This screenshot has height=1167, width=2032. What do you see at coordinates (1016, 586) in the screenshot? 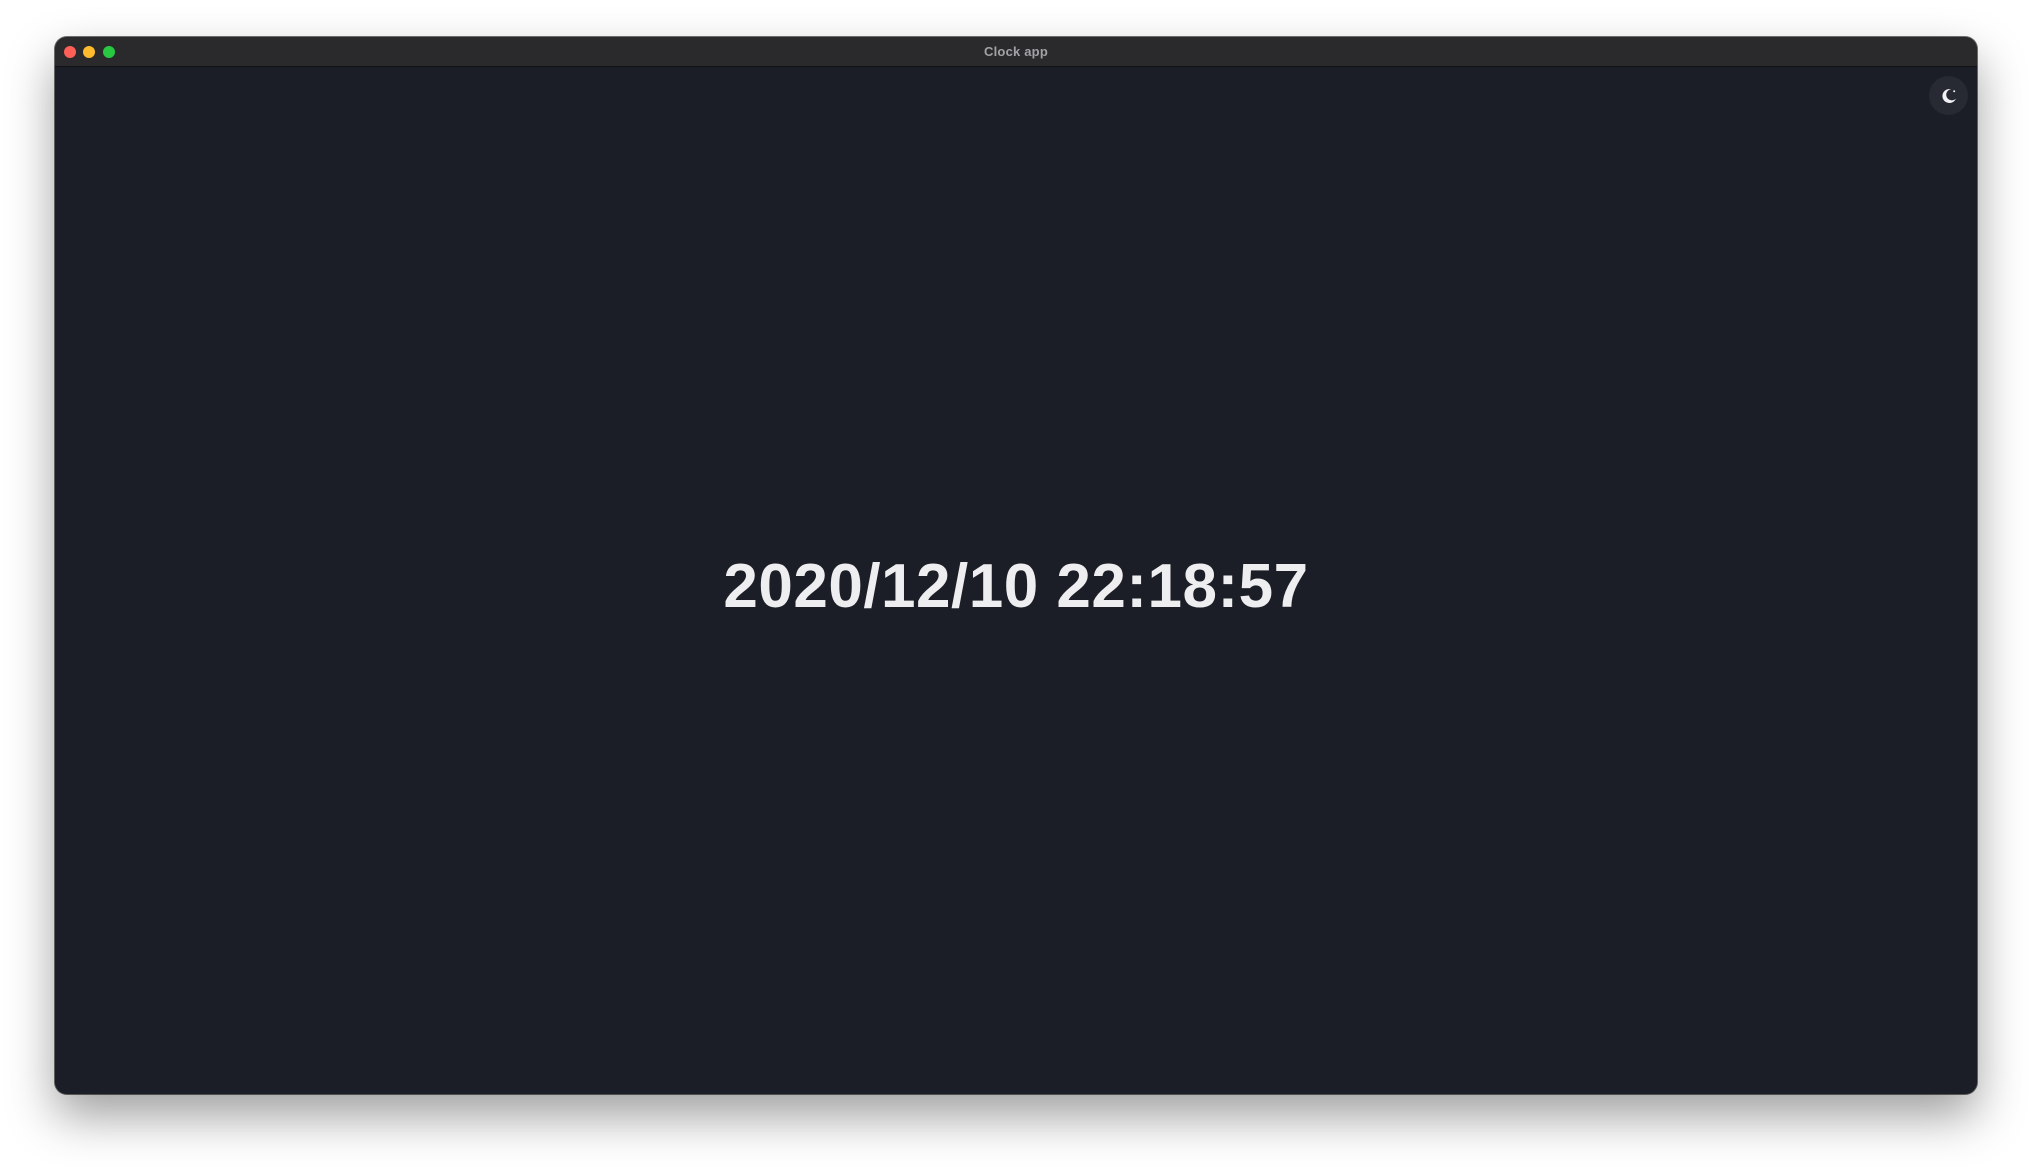
I see `clock-display: 2020/12/10 22:18:57` at bounding box center [1016, 586].